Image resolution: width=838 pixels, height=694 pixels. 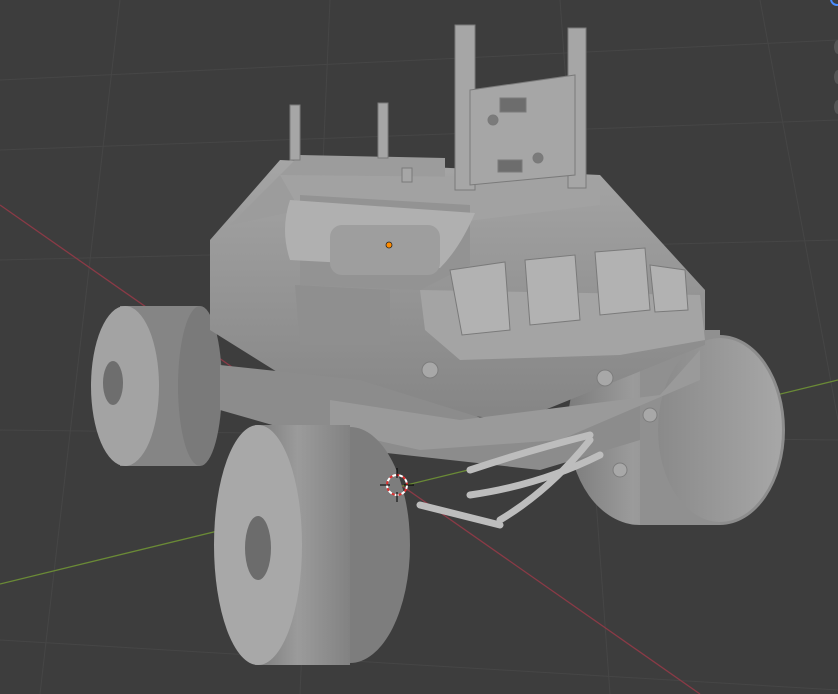 What do you see at coordinates (156, 386) in the screenshot?
I see `wheel-rear-left` at bounding box center [156, 386].